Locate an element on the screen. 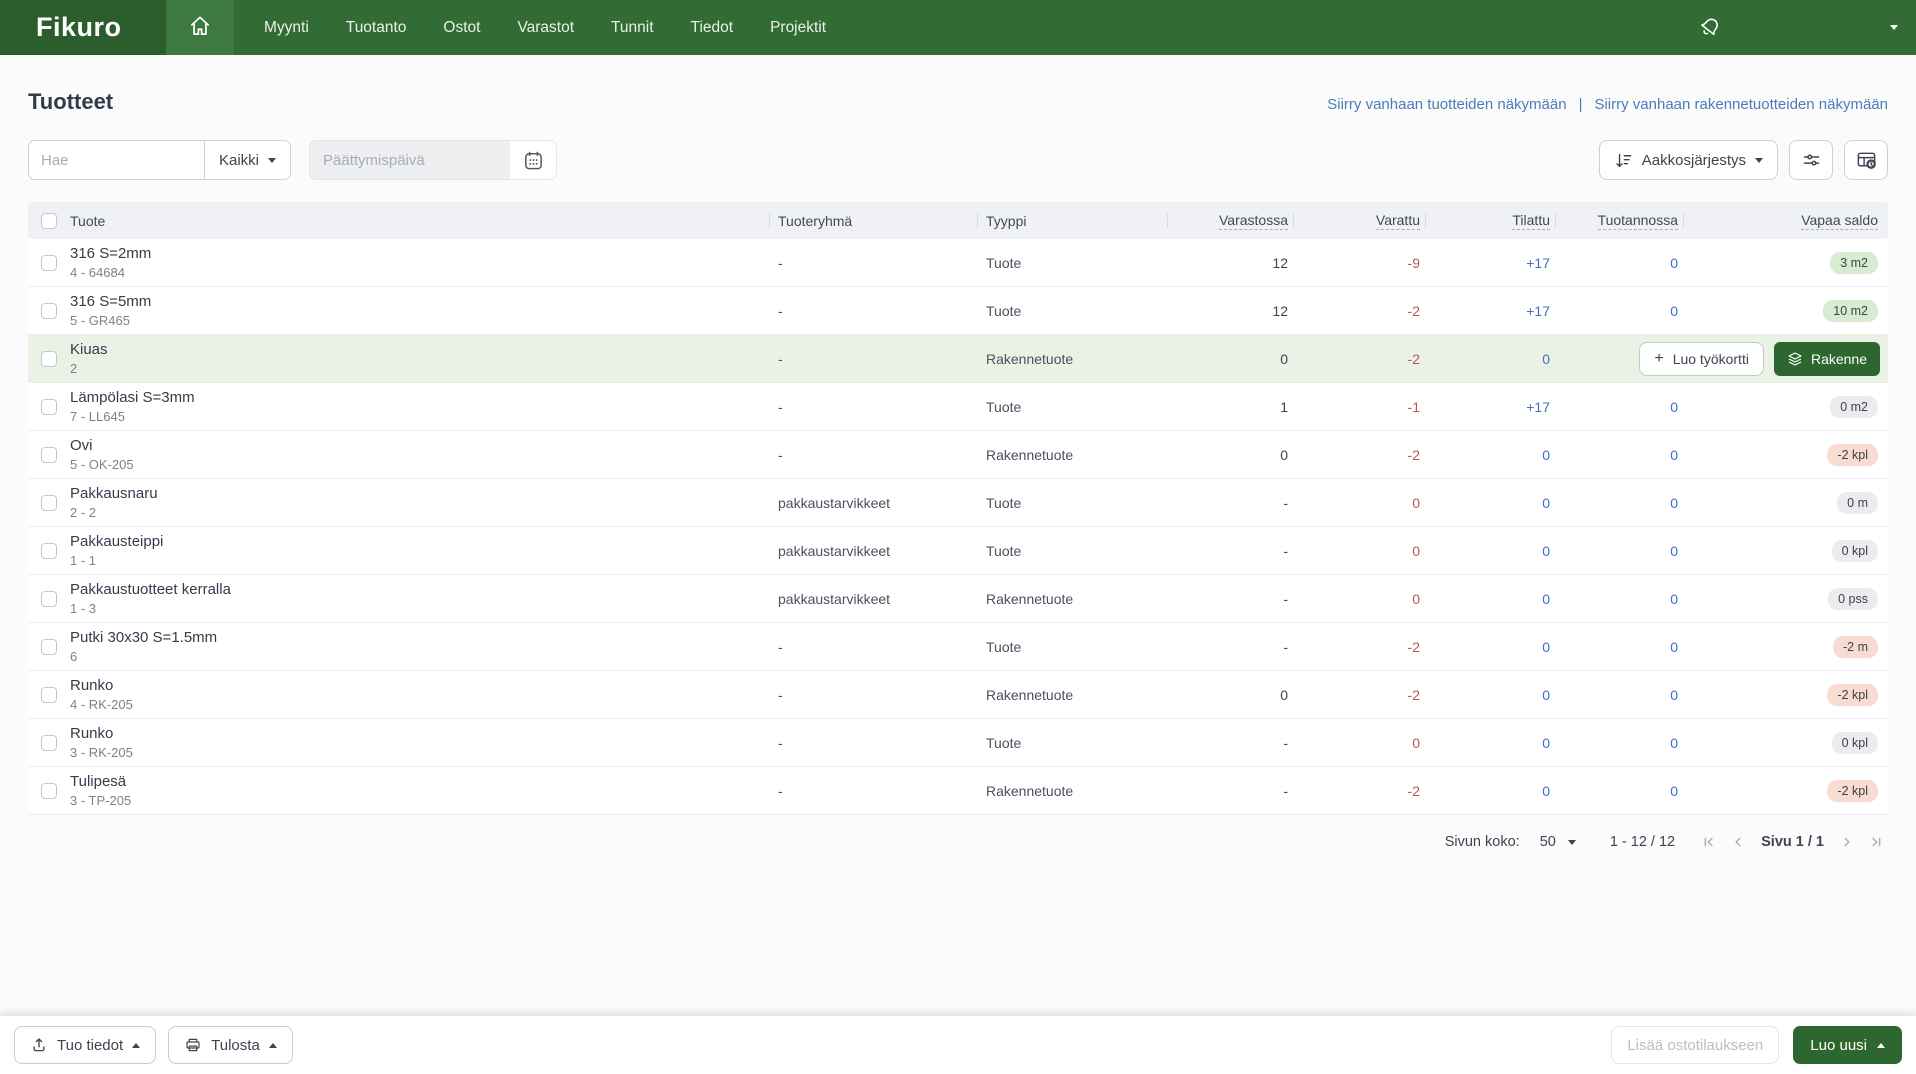  free-balance-badge: 0 m2 is located at coordinates (1854, 406).